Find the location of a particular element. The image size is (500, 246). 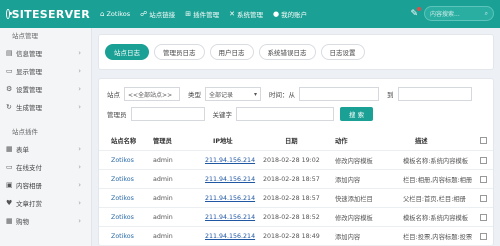

top-right-tools: ✎ 内容搜索... ⌕ is located at coordinates (452, 13).